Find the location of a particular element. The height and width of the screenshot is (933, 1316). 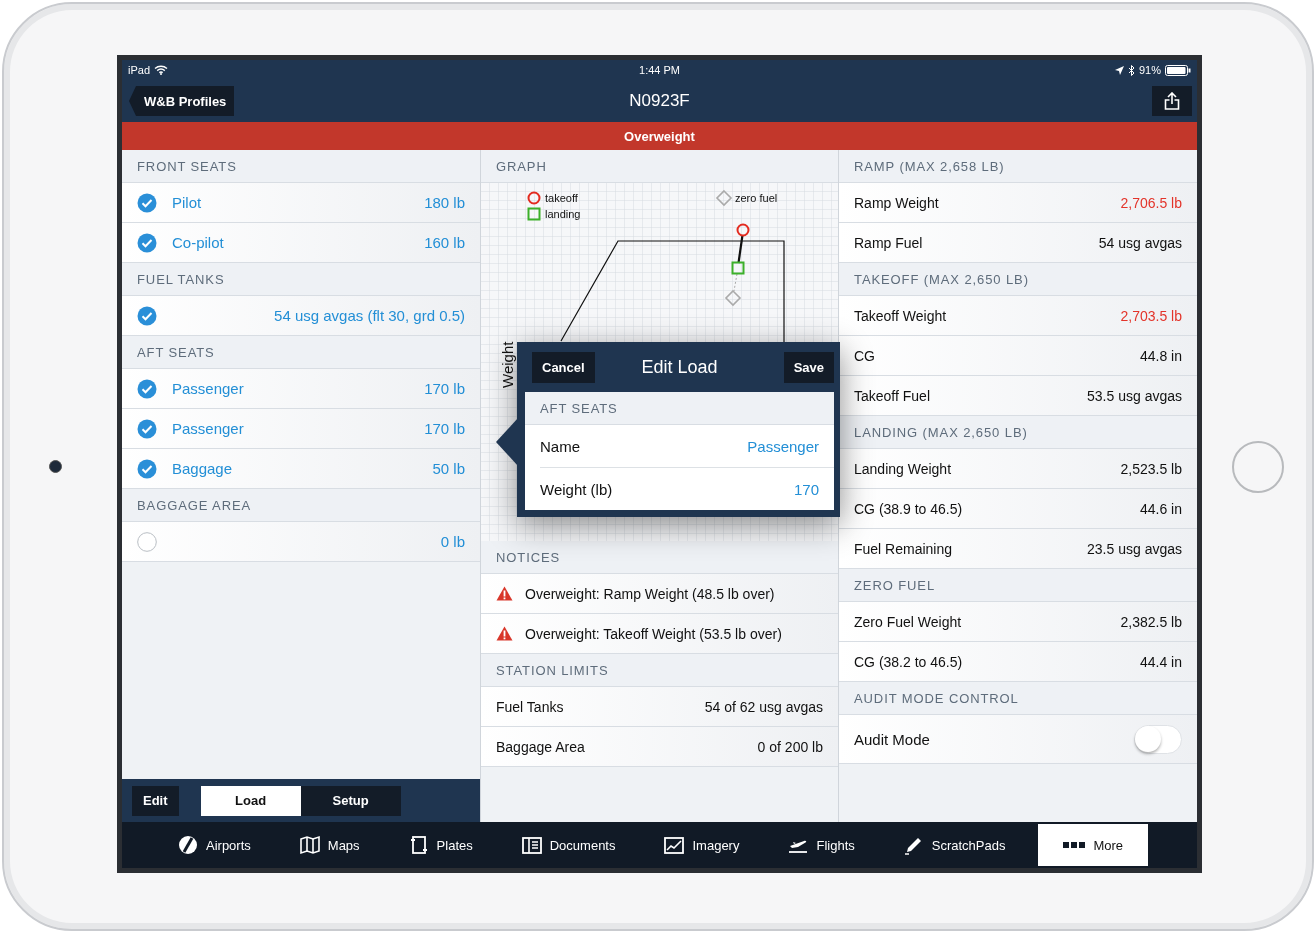

row-label: CG (38.9 to 46.5) is located at coordinates (909, 508).